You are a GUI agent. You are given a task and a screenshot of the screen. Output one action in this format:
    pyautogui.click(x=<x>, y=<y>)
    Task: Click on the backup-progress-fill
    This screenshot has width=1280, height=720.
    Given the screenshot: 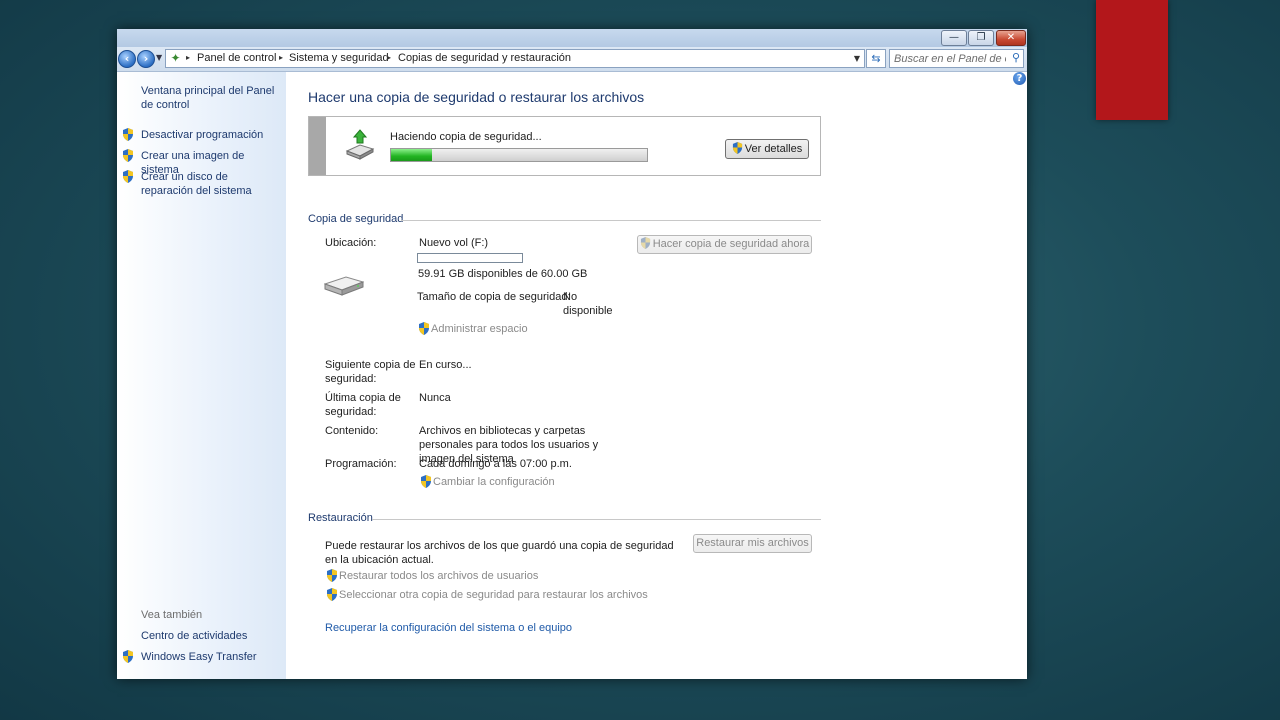 What is the action you would take?
    pyautogui.click(x=411, y=155)
    